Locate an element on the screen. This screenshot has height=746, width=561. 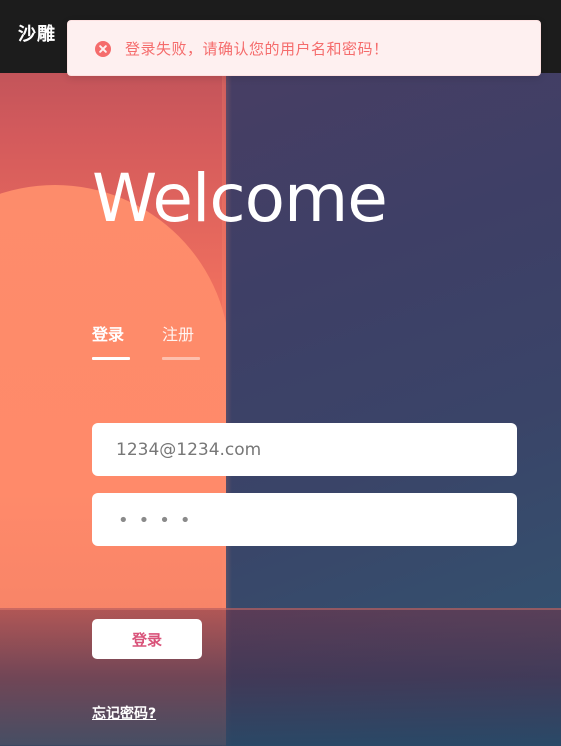
brand-logo-text: 沙雕 is located at coordinates (37, 33).